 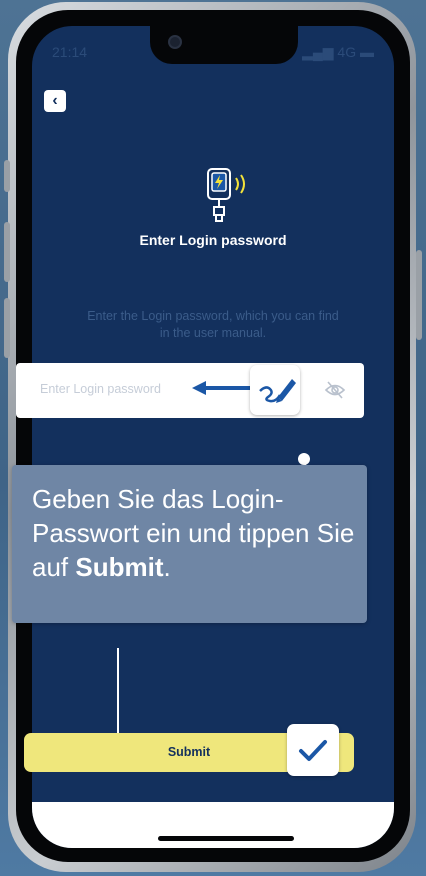 I want to click on chevron-left-icon: ‹, so click(x=55, y=100).